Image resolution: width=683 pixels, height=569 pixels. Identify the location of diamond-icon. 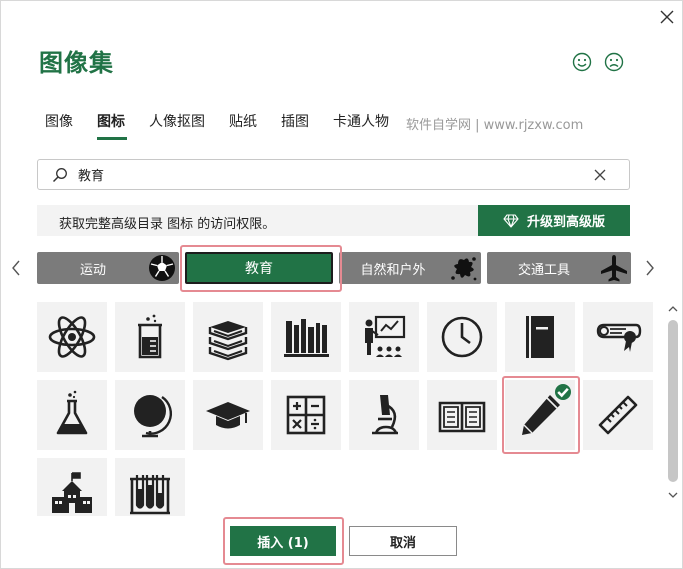
(511, 220).